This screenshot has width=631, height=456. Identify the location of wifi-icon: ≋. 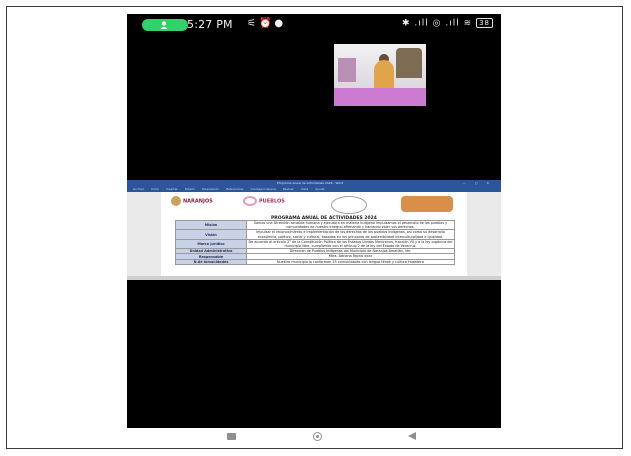
(468, 23).